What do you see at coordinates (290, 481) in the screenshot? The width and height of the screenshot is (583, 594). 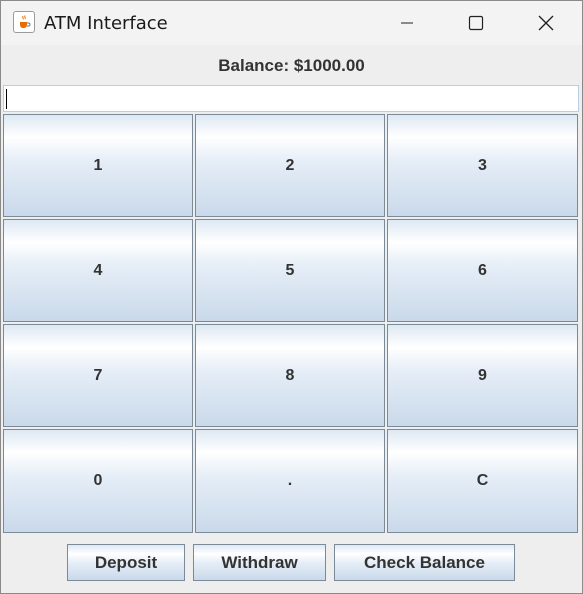 I see `key-decimal: .` at bounding box center [290, 481].